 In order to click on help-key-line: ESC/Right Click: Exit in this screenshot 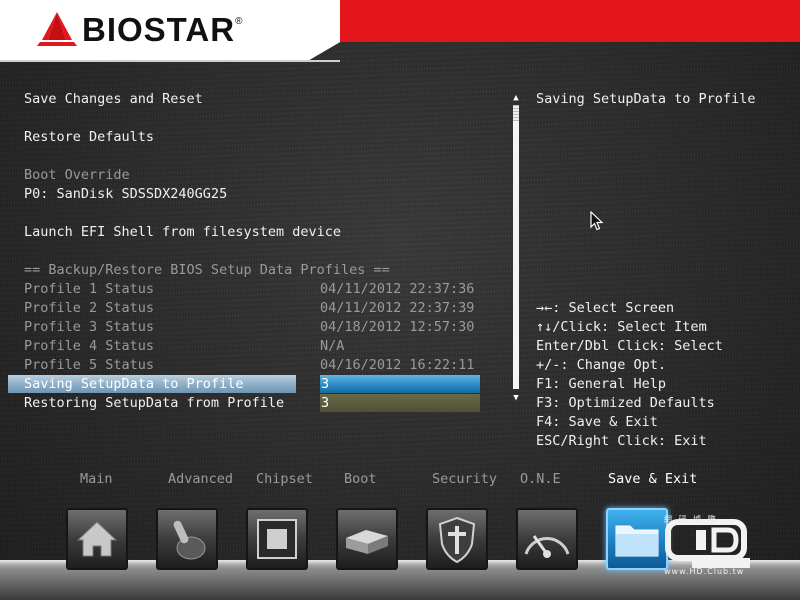, I will do `click(621, 441)`.